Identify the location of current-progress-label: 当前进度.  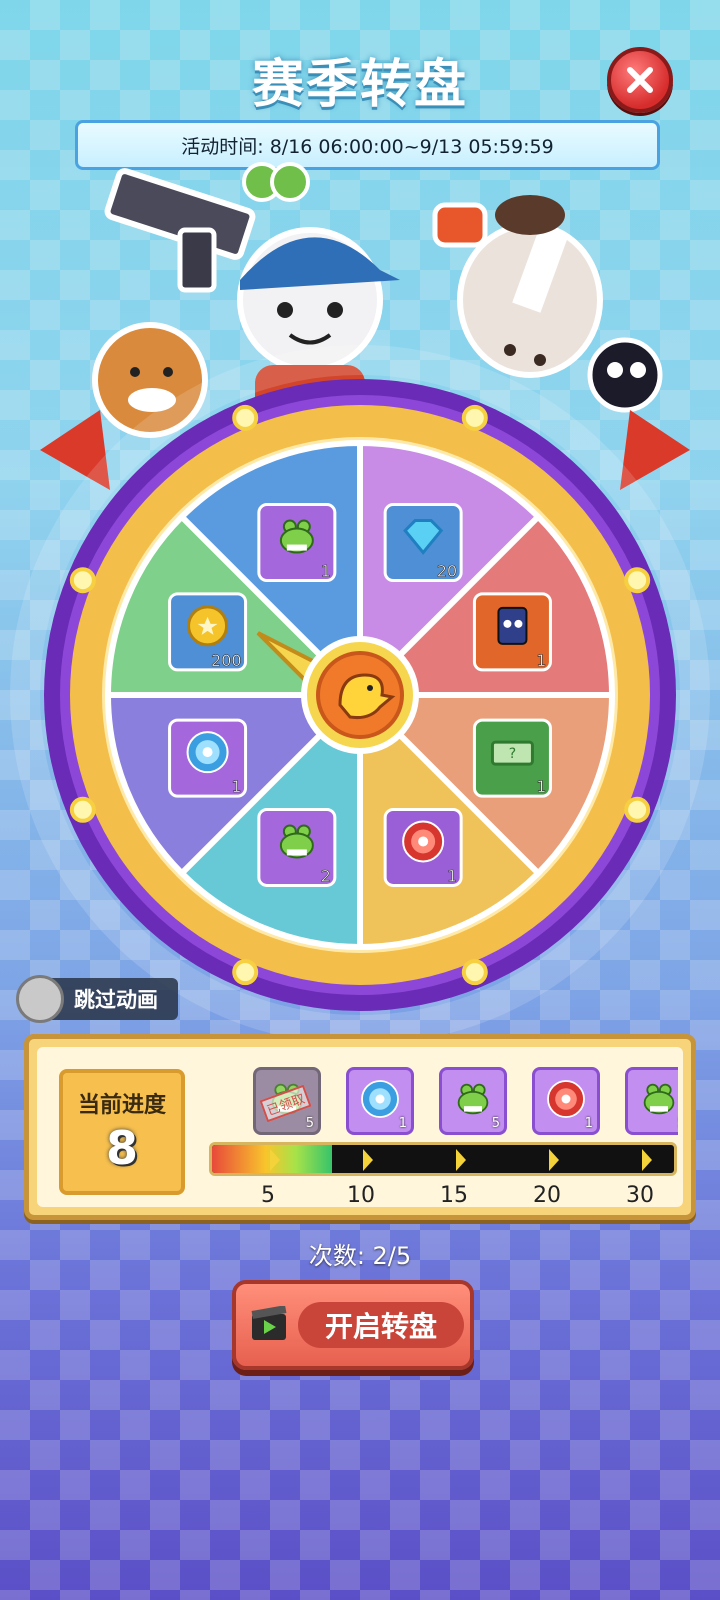
(121, 1105).